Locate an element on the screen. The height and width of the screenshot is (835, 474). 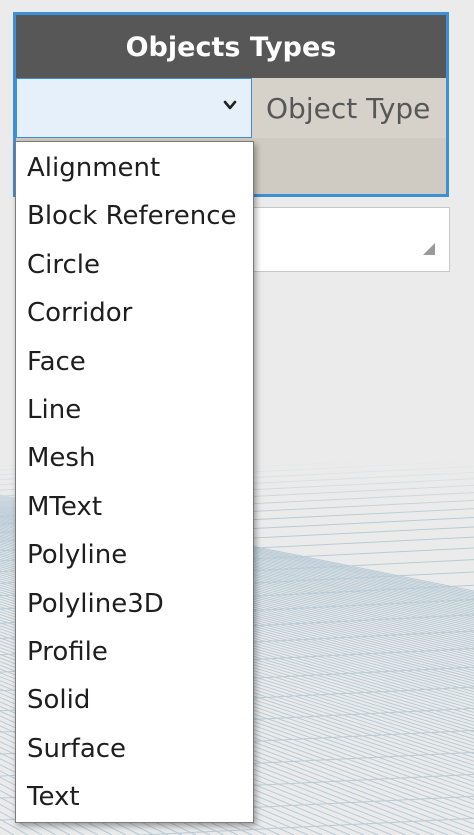
second-node-partial is located at coordinates (343, 239).